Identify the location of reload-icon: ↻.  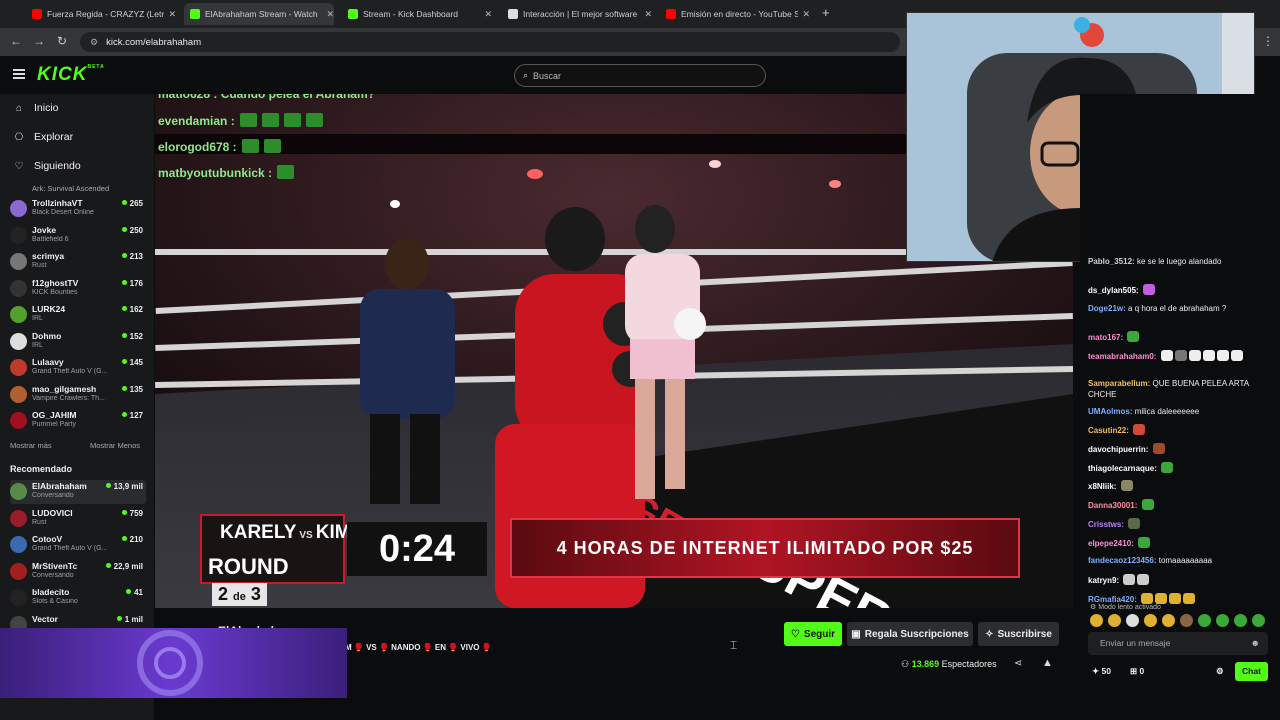
(62, 41).